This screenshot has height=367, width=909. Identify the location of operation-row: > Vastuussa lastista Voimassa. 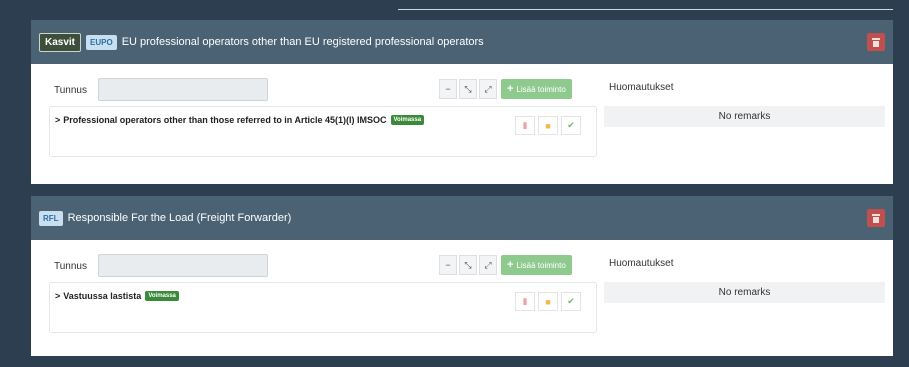
(117, 296).